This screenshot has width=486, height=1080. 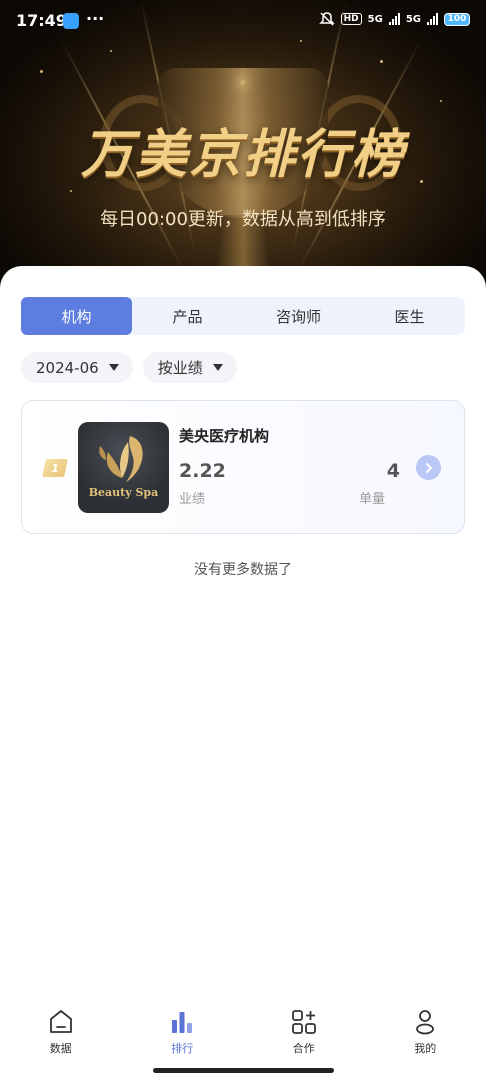 I want to click on user-icon, so click(x=425, y=1022).